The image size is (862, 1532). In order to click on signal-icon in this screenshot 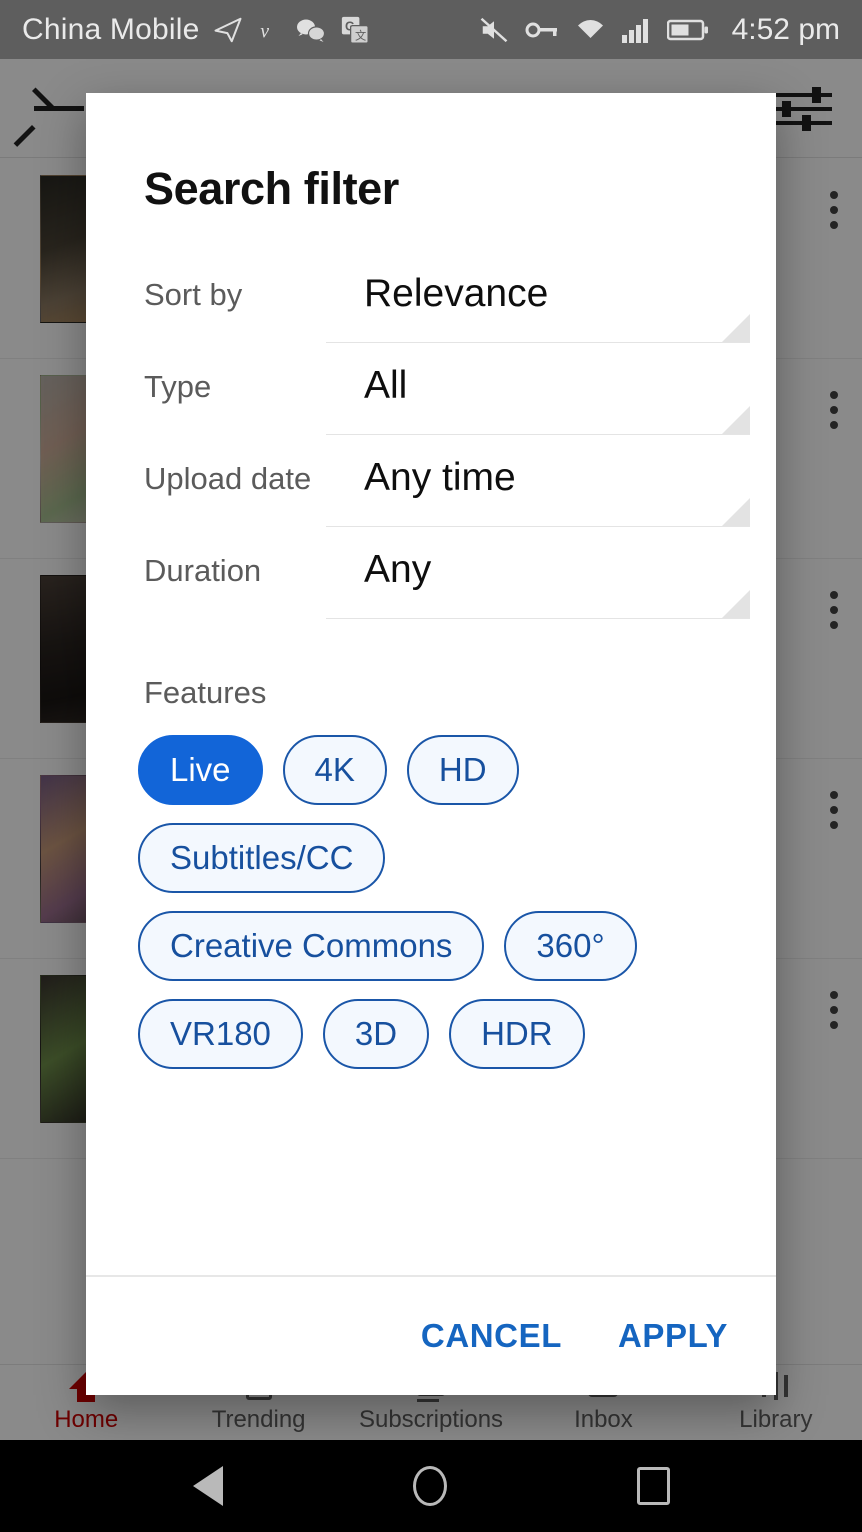, I will do `click(636, 30)`.